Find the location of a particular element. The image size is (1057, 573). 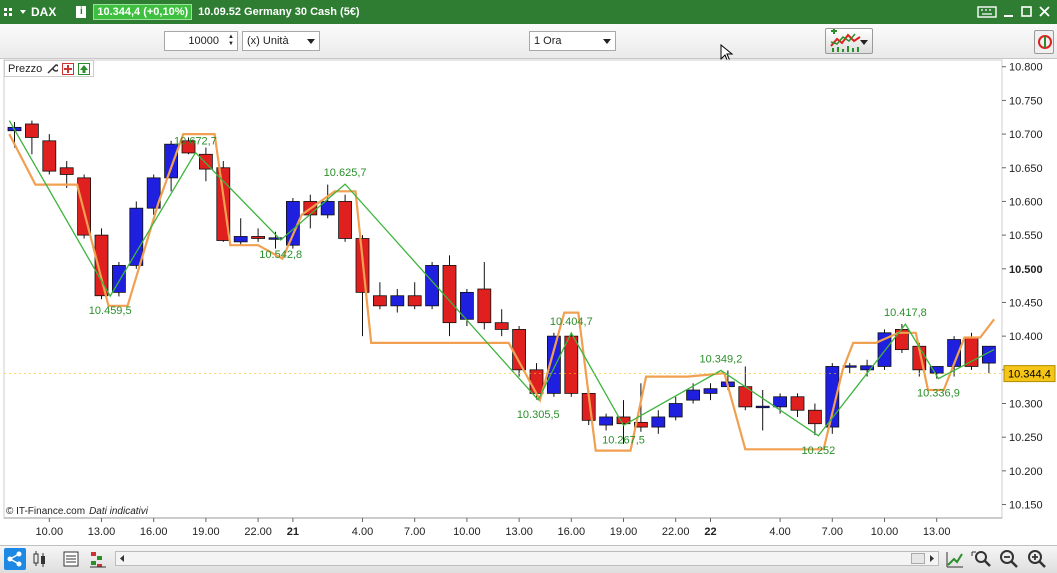

y-tick-label: 10.400 is located at coordinates (1026, 337).